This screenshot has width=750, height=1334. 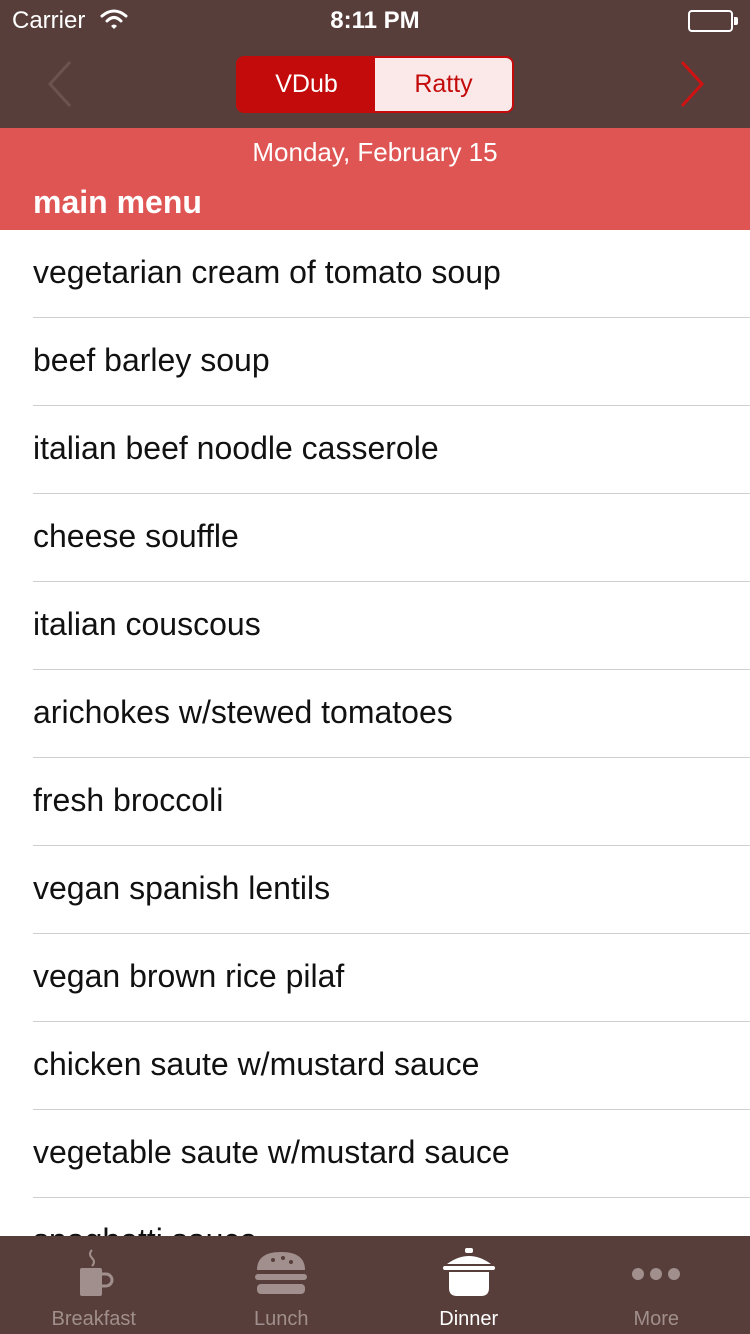 What do you see at coordinates (375, 538) in the screenshot?
I see `menu-item: cheese souffle` at bounding box center [375, 538].